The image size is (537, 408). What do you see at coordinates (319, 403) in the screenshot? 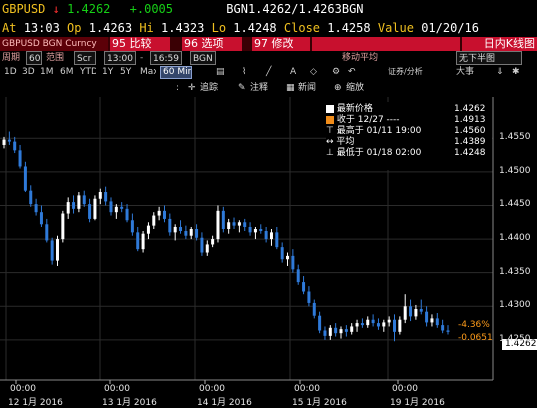
I see `x-date-label: 15 1月 2016` at bounding box center [319, 403].